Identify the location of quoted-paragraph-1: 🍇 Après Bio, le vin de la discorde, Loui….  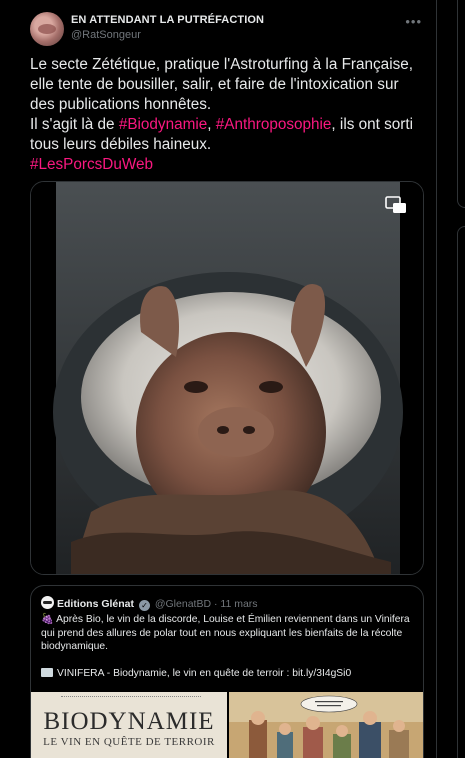
(229, 633).